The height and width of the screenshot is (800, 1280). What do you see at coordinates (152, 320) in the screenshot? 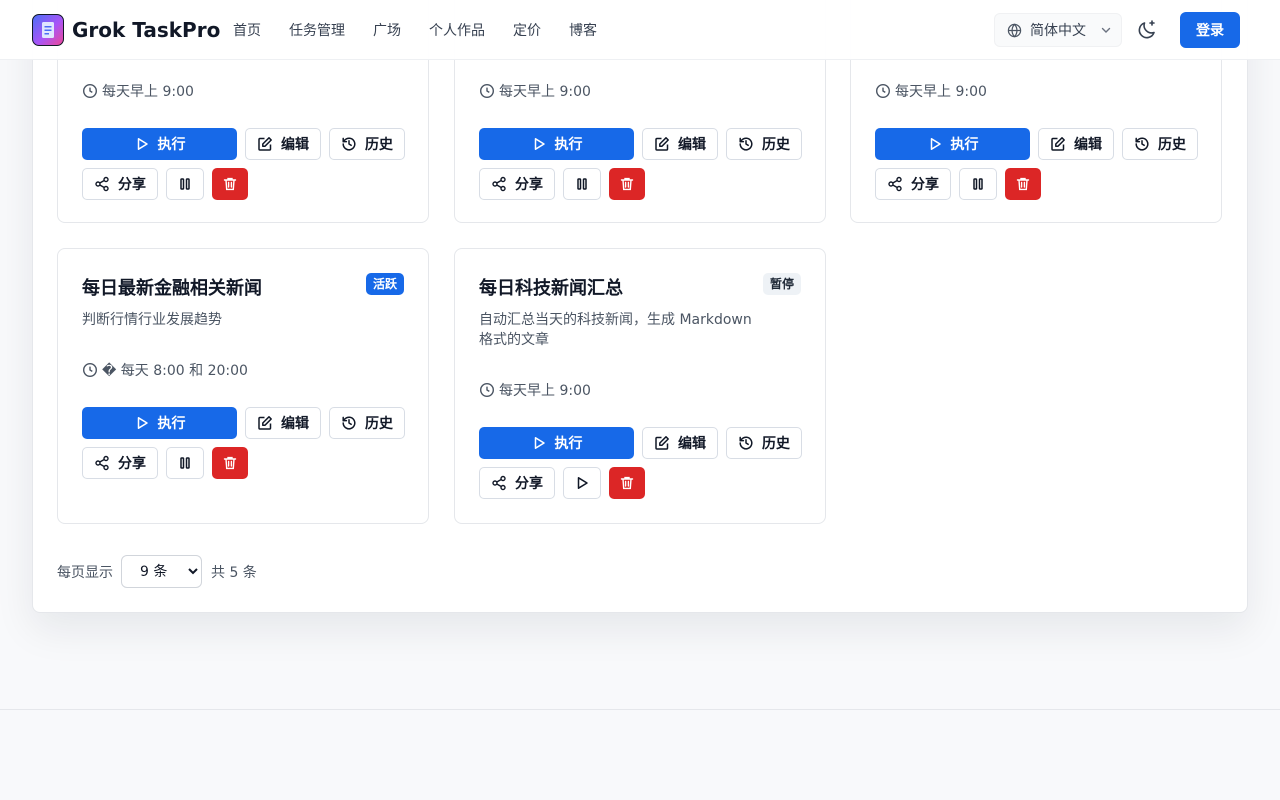
I see `task-description: 判断行情行业发展趋势` at bounding box center [152, 320].